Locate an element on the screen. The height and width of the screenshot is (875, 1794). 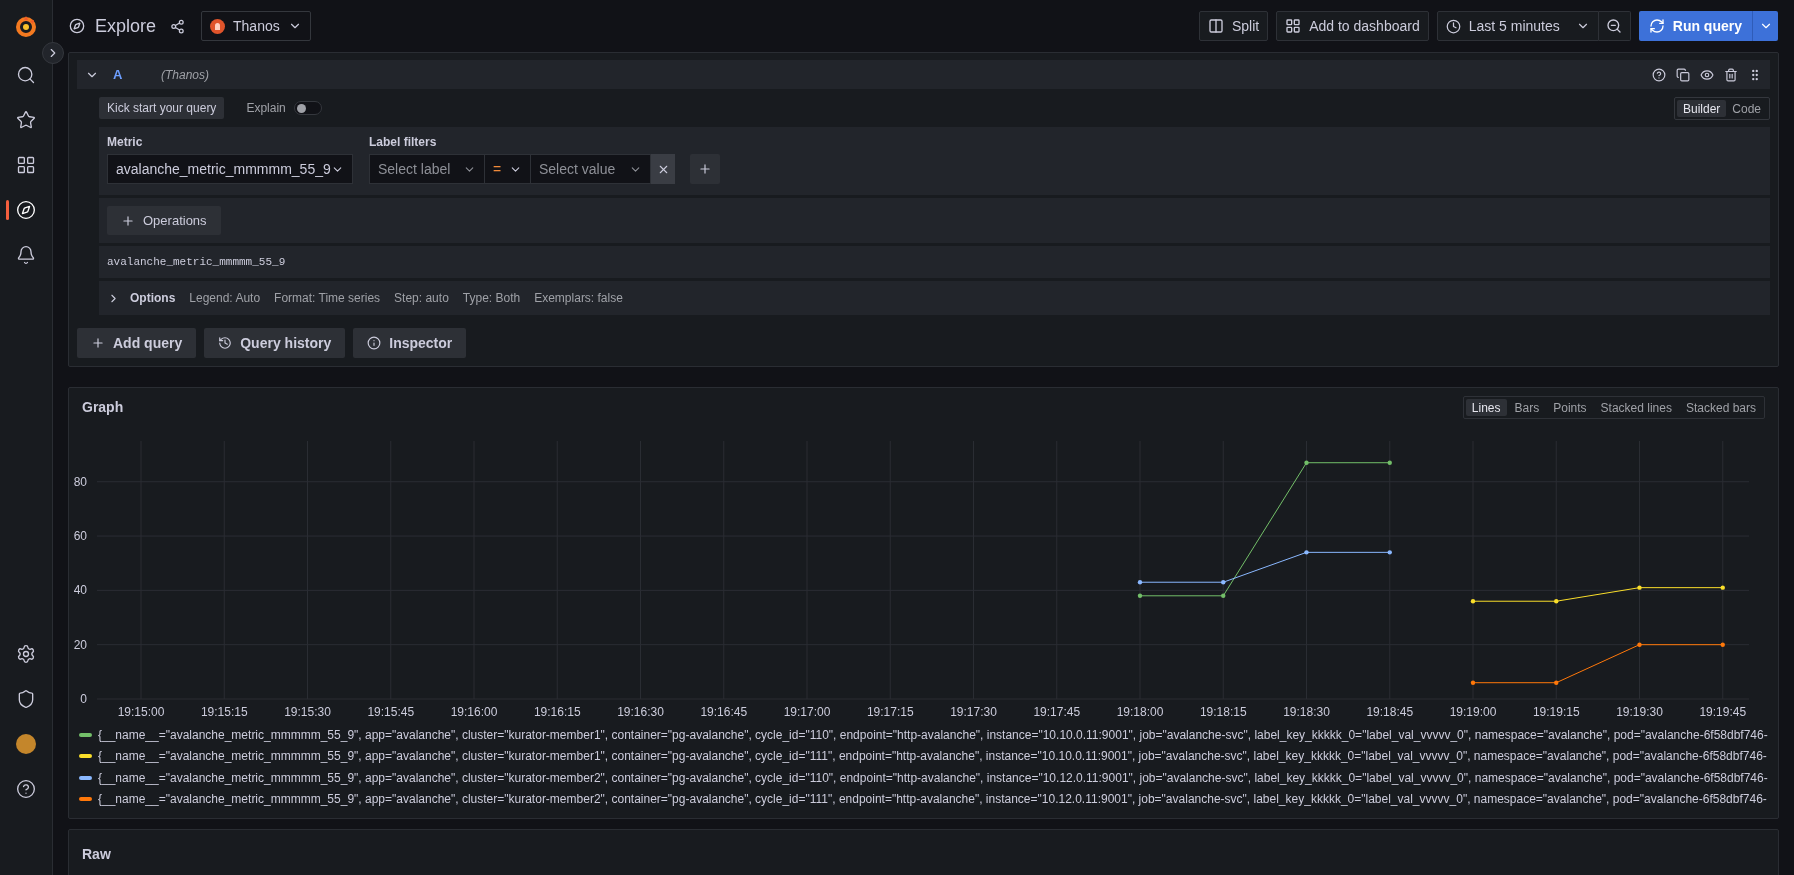
y-axis-label: 60 is located at coordinates (80, 536).